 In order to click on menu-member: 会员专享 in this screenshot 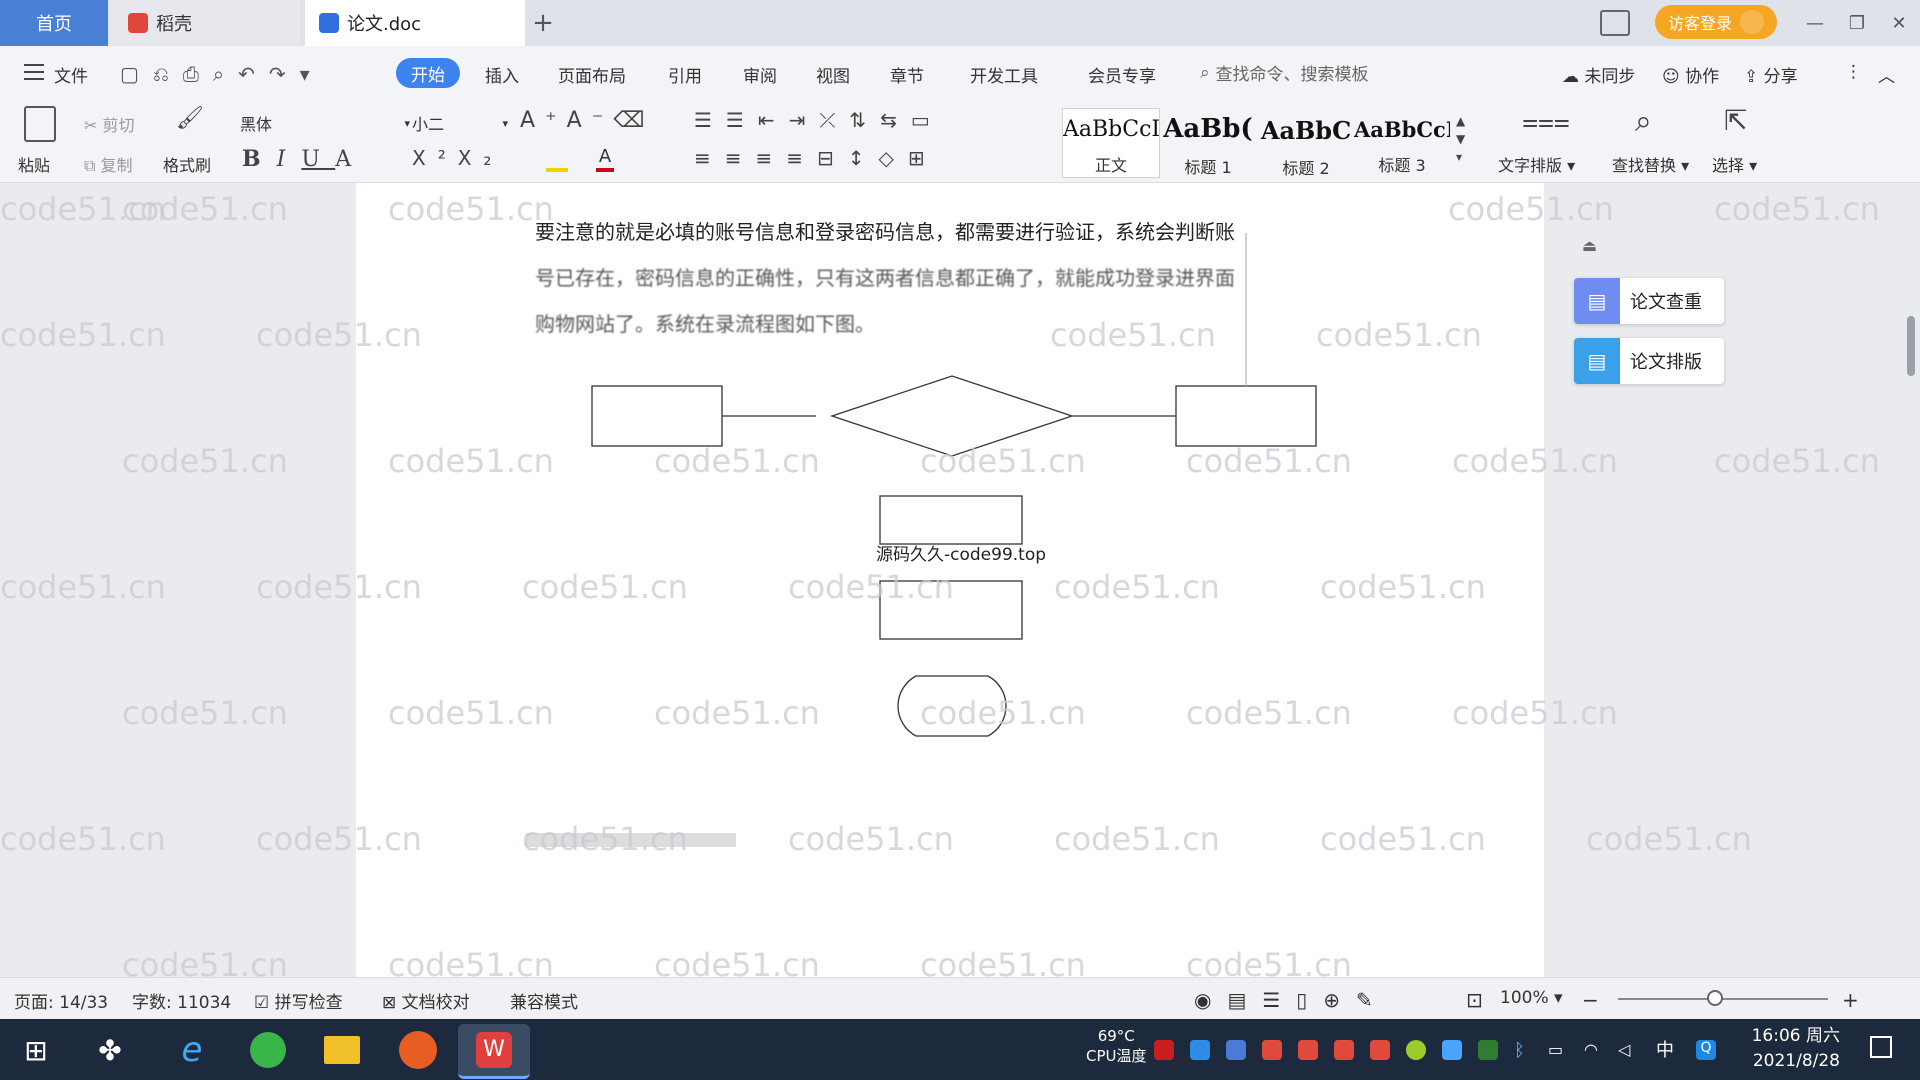, I will do `click(1122, 74)`.